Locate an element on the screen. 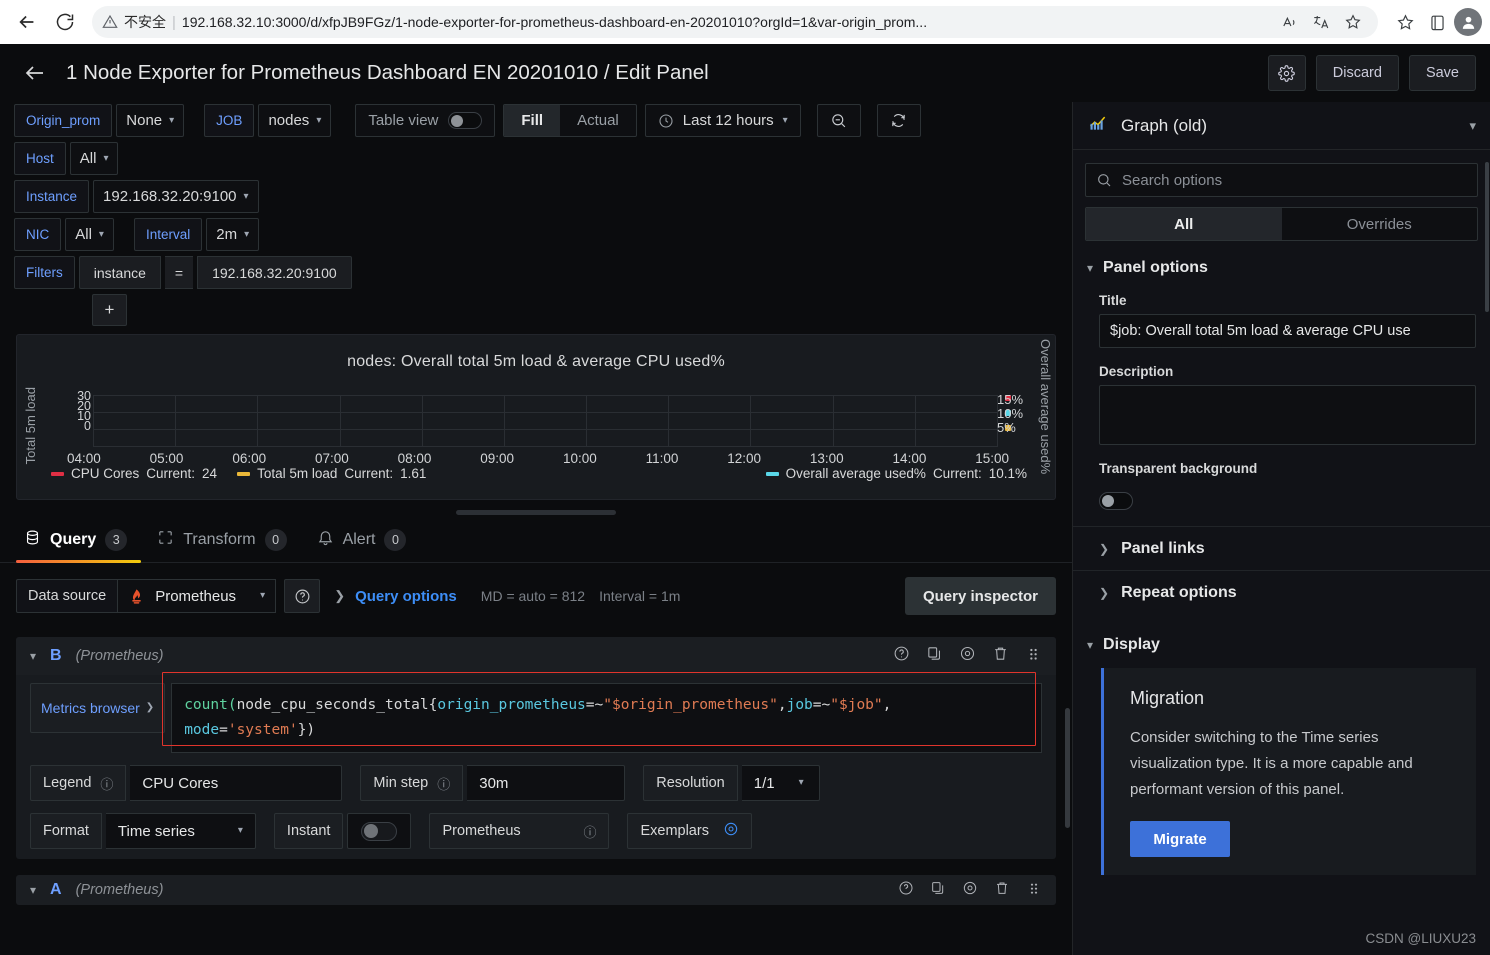 The image size is (1490, 955). translate-icon is located at coordinates (1321, 22).